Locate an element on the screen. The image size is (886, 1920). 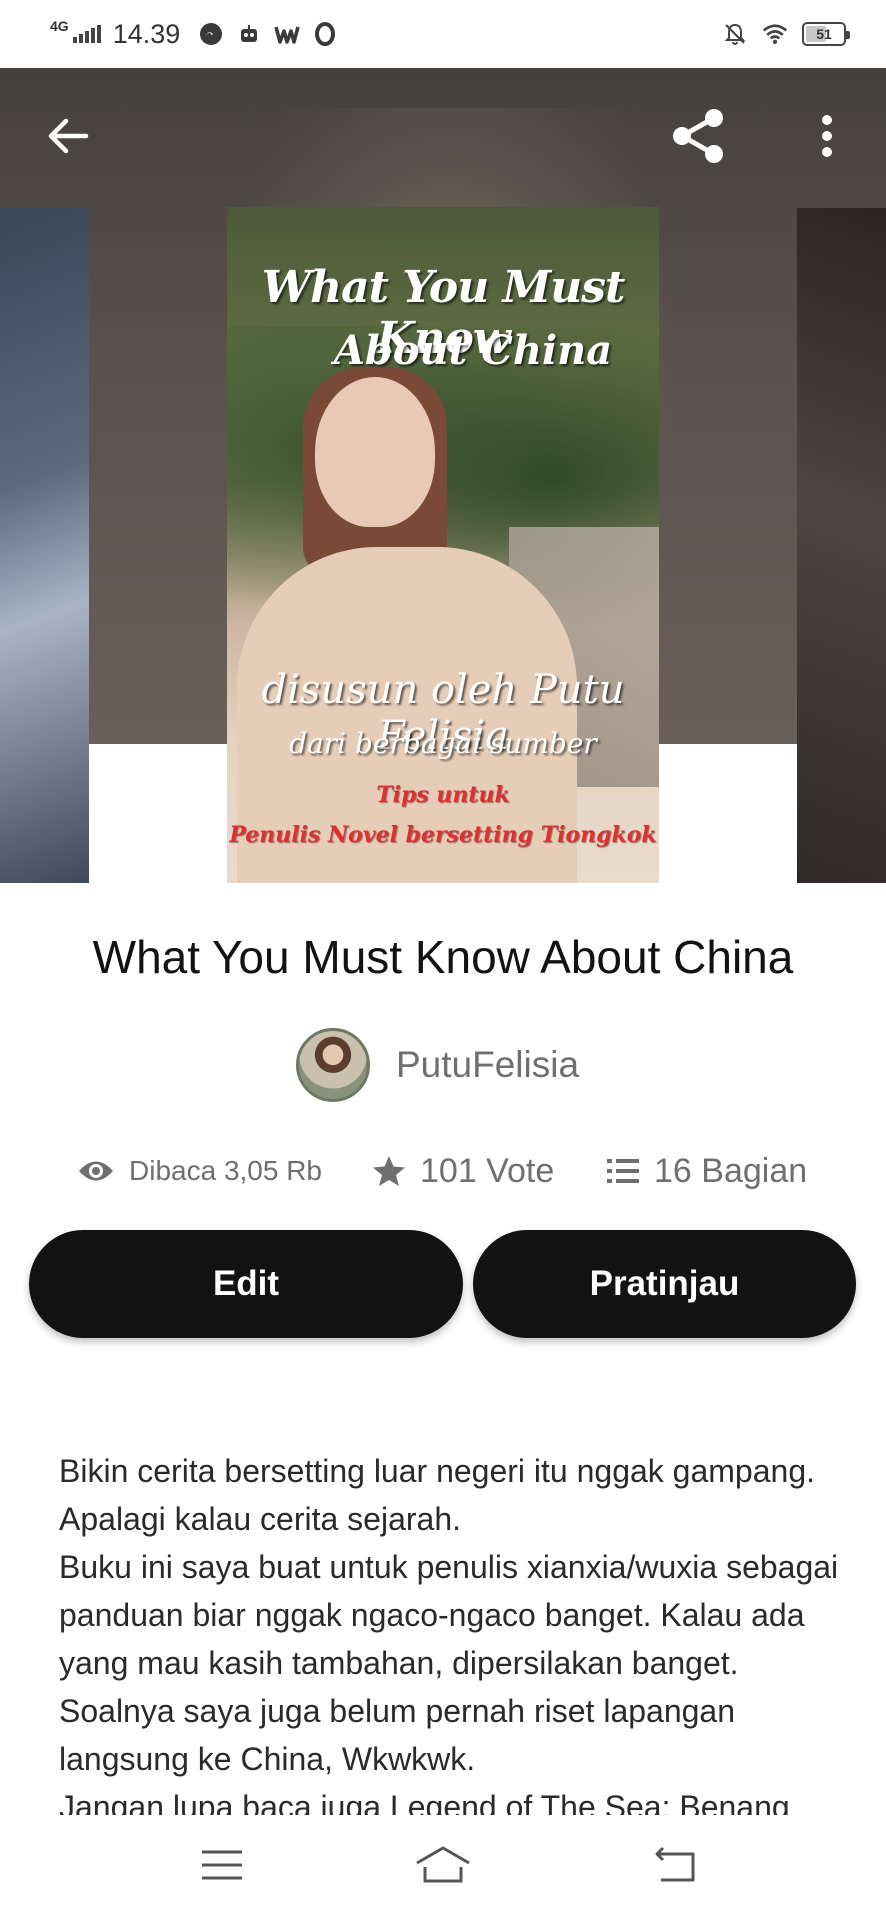
next-cover is located at coordinates (841, 545).